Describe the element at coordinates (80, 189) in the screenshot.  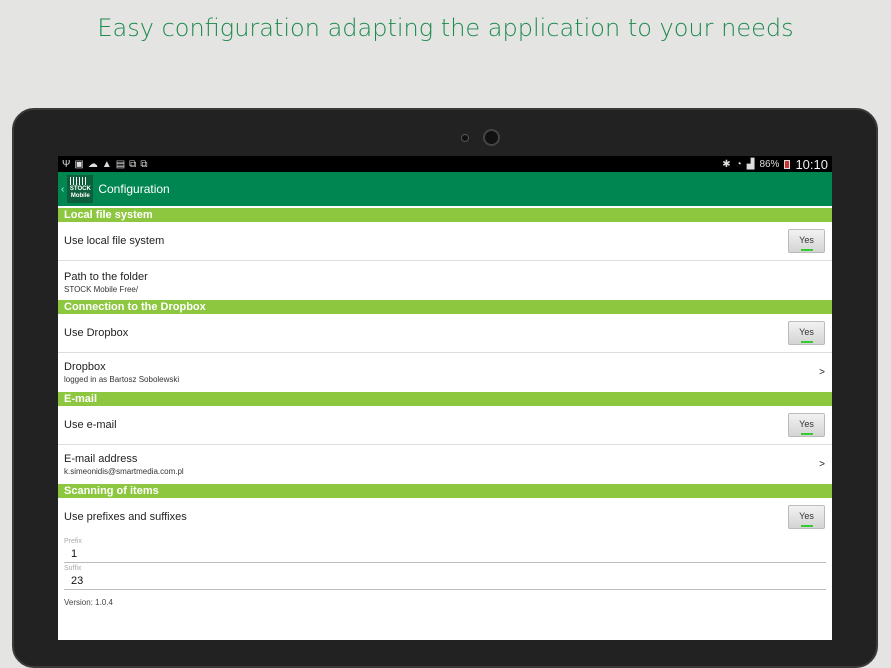
I see `app-logo: STOCK Mobile` at that location.